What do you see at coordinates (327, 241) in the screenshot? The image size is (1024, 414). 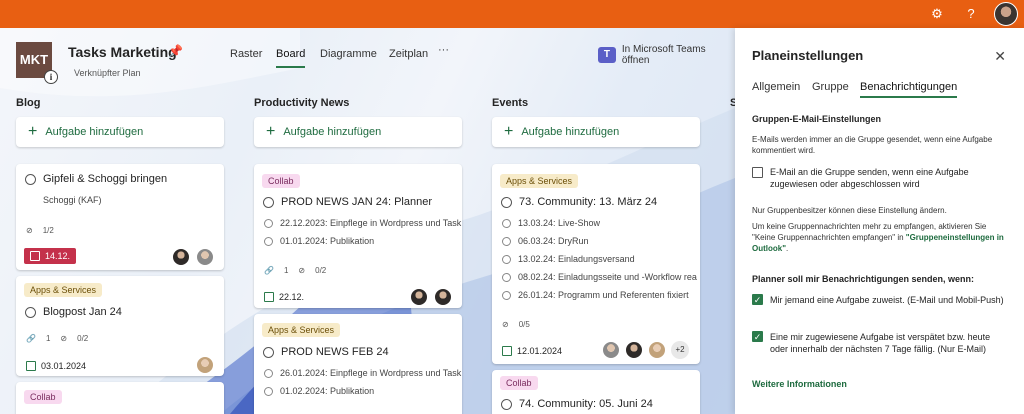 I see `checklist-item: 01.01.2024: Publikation` at bounding box center [327, 241].